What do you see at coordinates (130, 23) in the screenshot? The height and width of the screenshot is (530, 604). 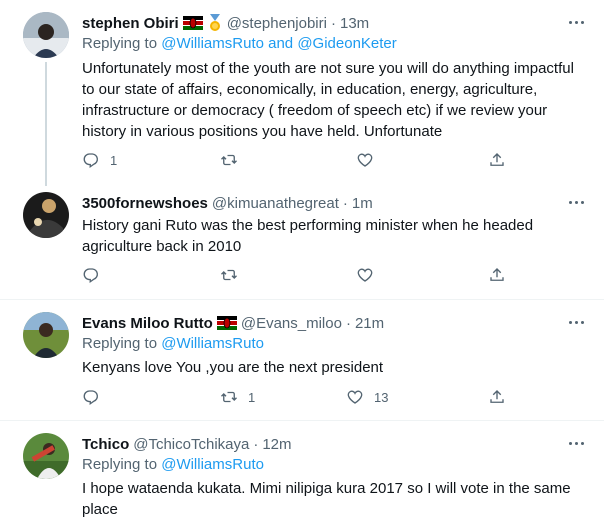 I see `display-name: stephen Obiri` at bounding box center [130, 23].